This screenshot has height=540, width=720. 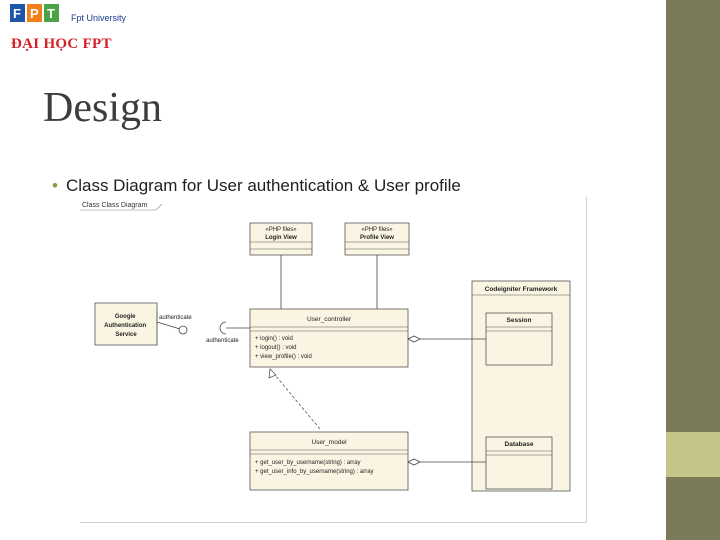 What do you see at coordinates (126, 324) in the screenshot?
I see `class-google-auth-service: Google Authentication Service` at bounding box center [126, 324].